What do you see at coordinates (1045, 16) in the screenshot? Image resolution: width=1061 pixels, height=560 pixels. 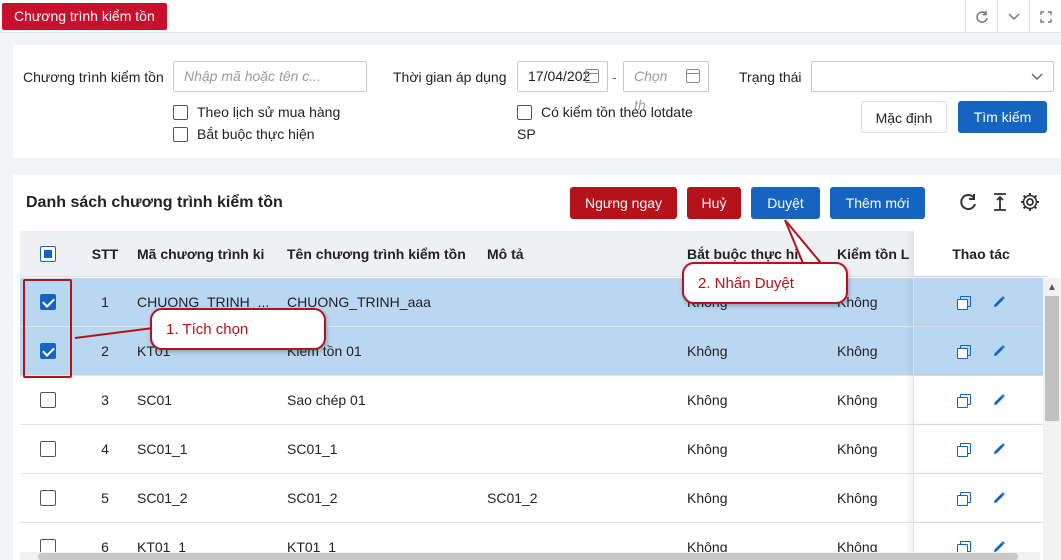 I see `expand-icon` at bounding box center [1045, 16].